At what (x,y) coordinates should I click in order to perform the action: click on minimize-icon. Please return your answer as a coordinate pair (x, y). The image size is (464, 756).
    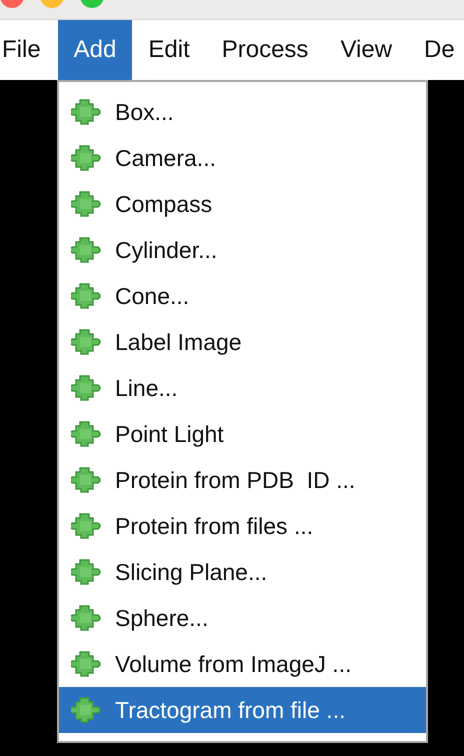
    Looking at the image, I should click on (52, 4).